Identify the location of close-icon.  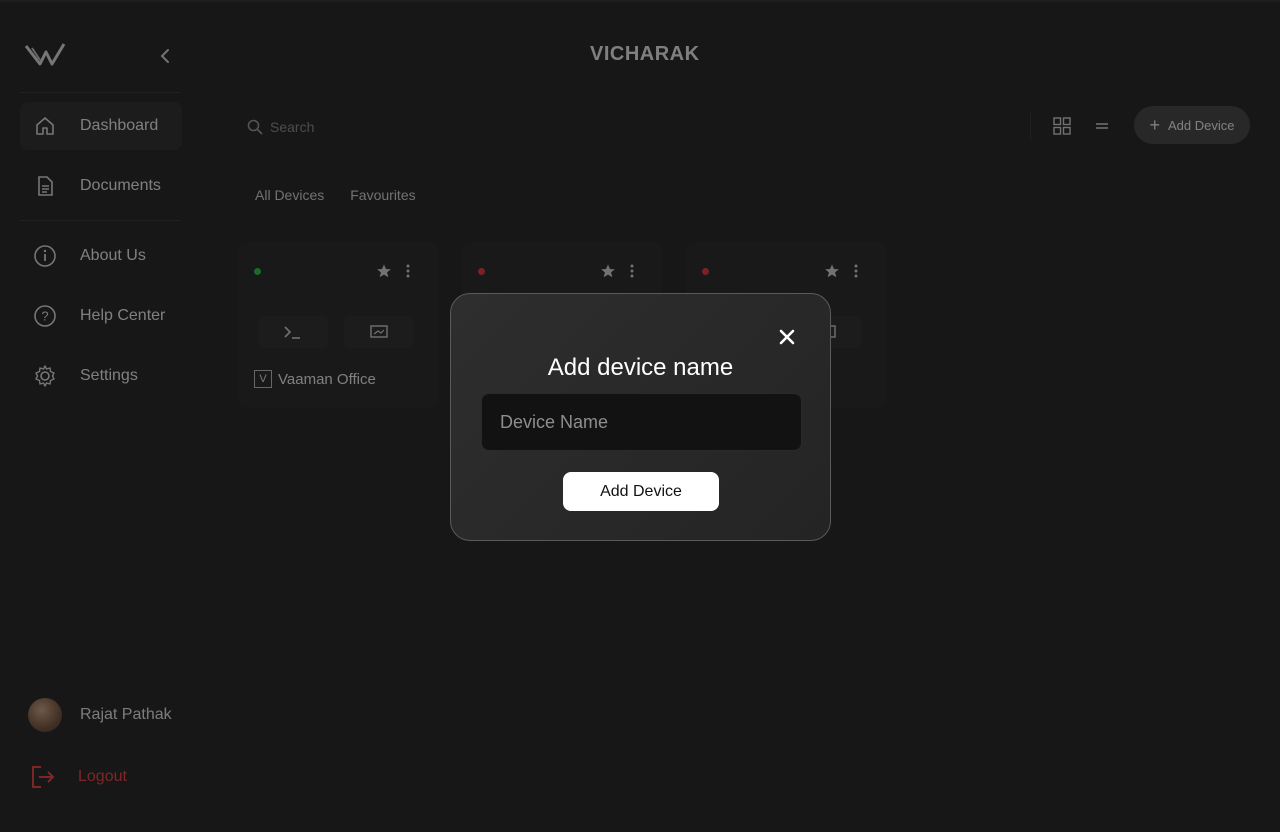
(787, 337).